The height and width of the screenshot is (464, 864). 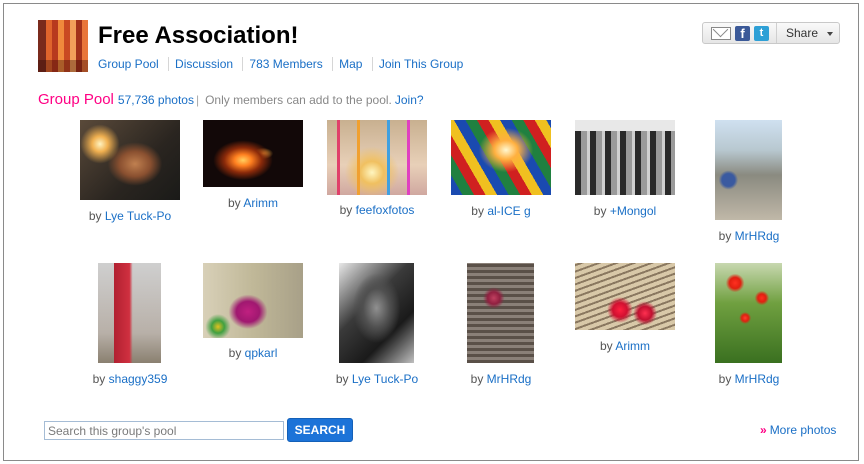 I want to click on photo-caption-6: by MrHRdg, so click(x=749, y=236).